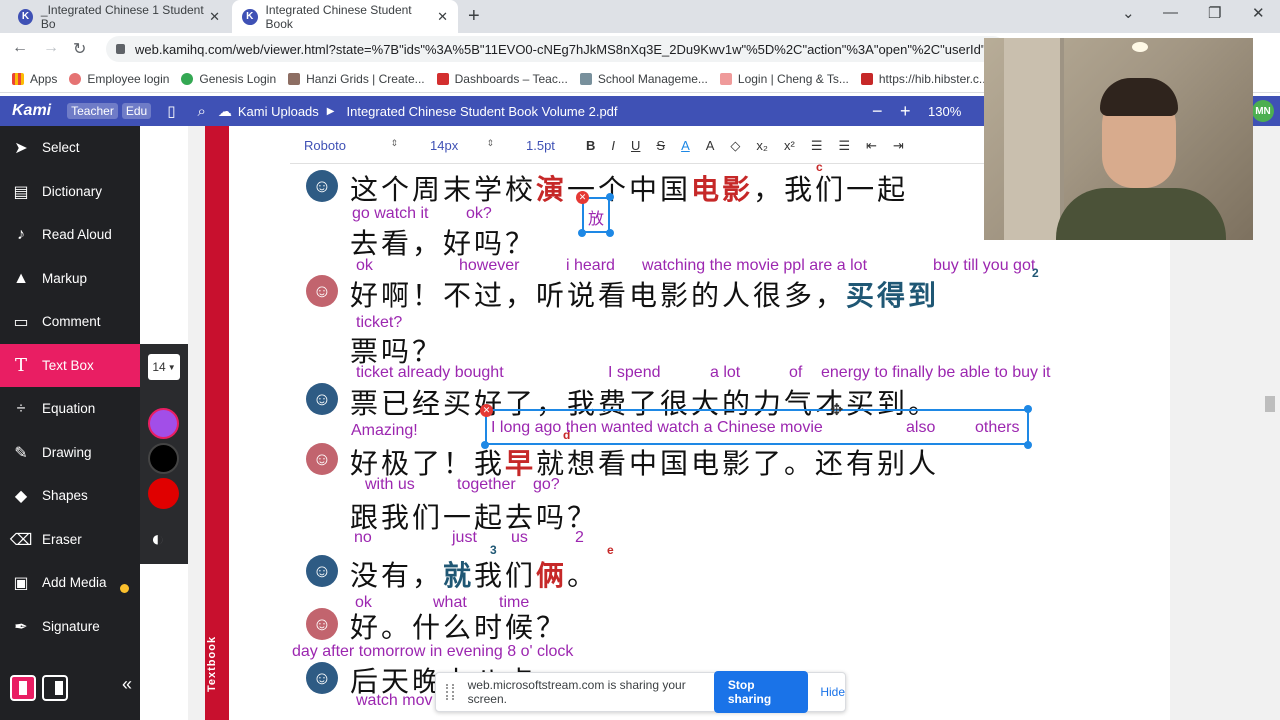  I want to click on tool-drawing: ✎ Drawing, so click(70, 453).